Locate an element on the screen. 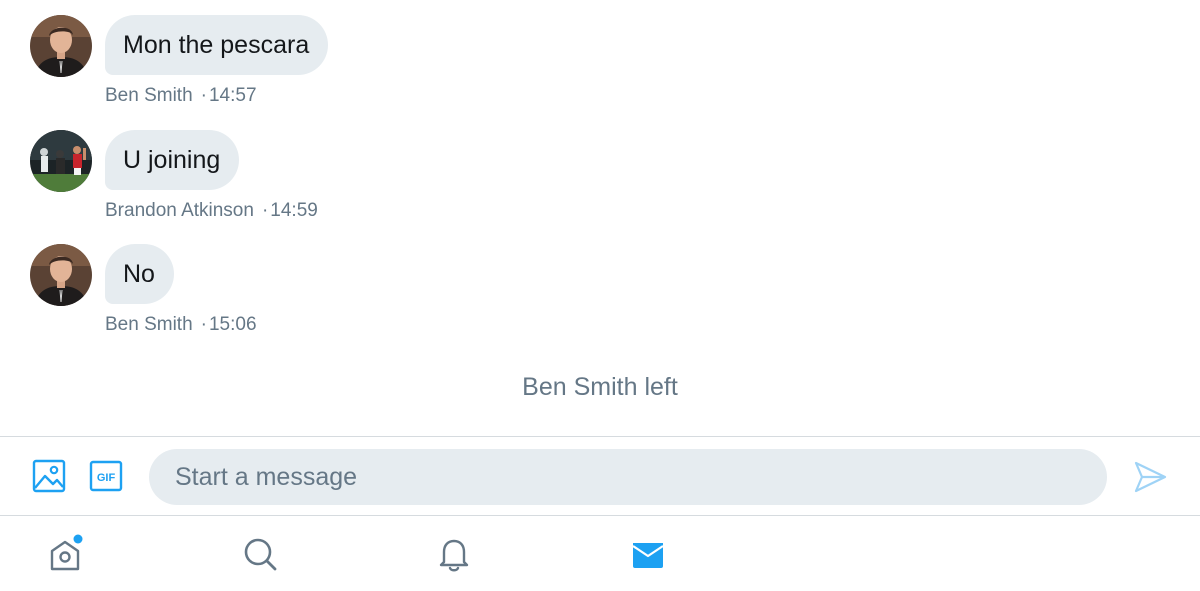  message-bubble: No is located at coordinates (139, 274).